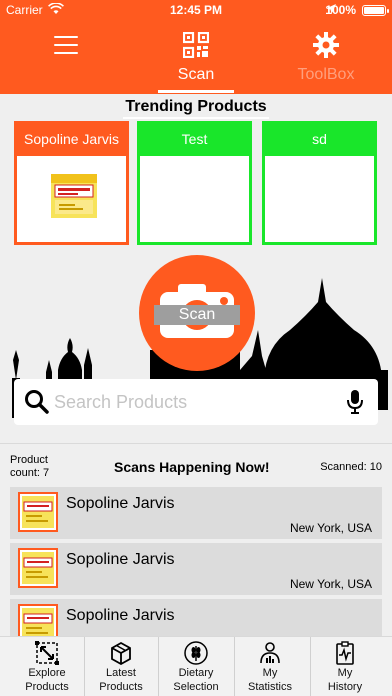  Describe the element at coordinates (192, 467) in the screenshot. I see `live-scans-title: Scans Happening Now!` at that location.